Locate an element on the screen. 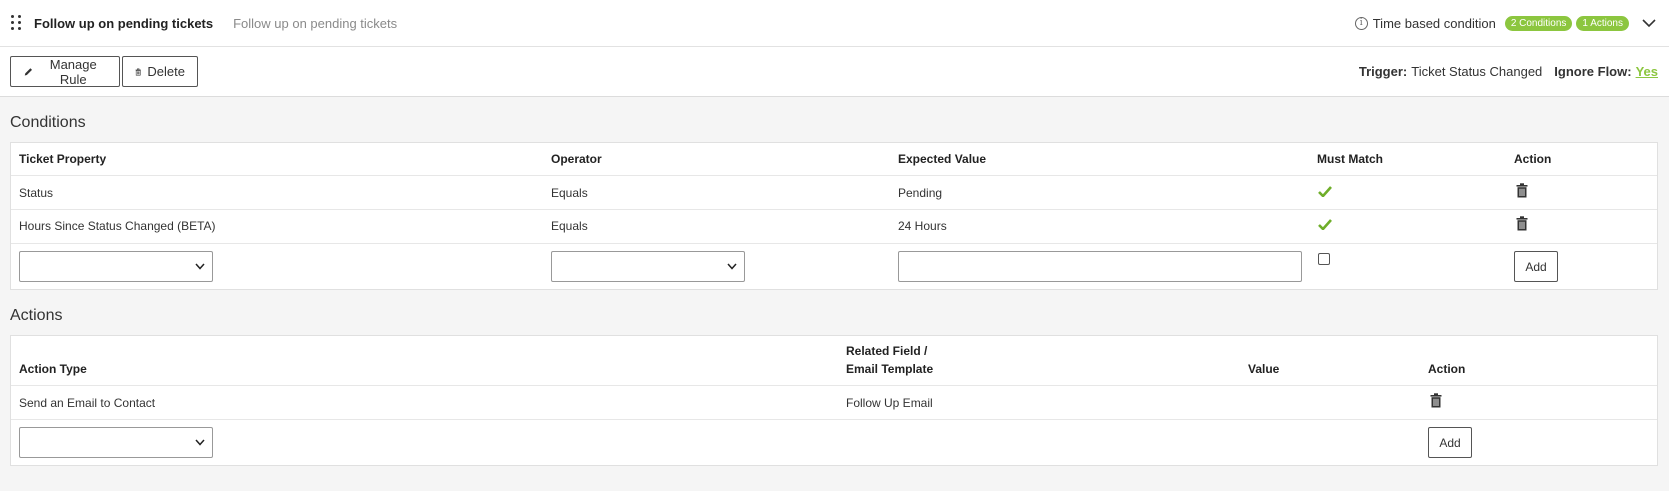  operator-select is located at coordinates (648, 266).